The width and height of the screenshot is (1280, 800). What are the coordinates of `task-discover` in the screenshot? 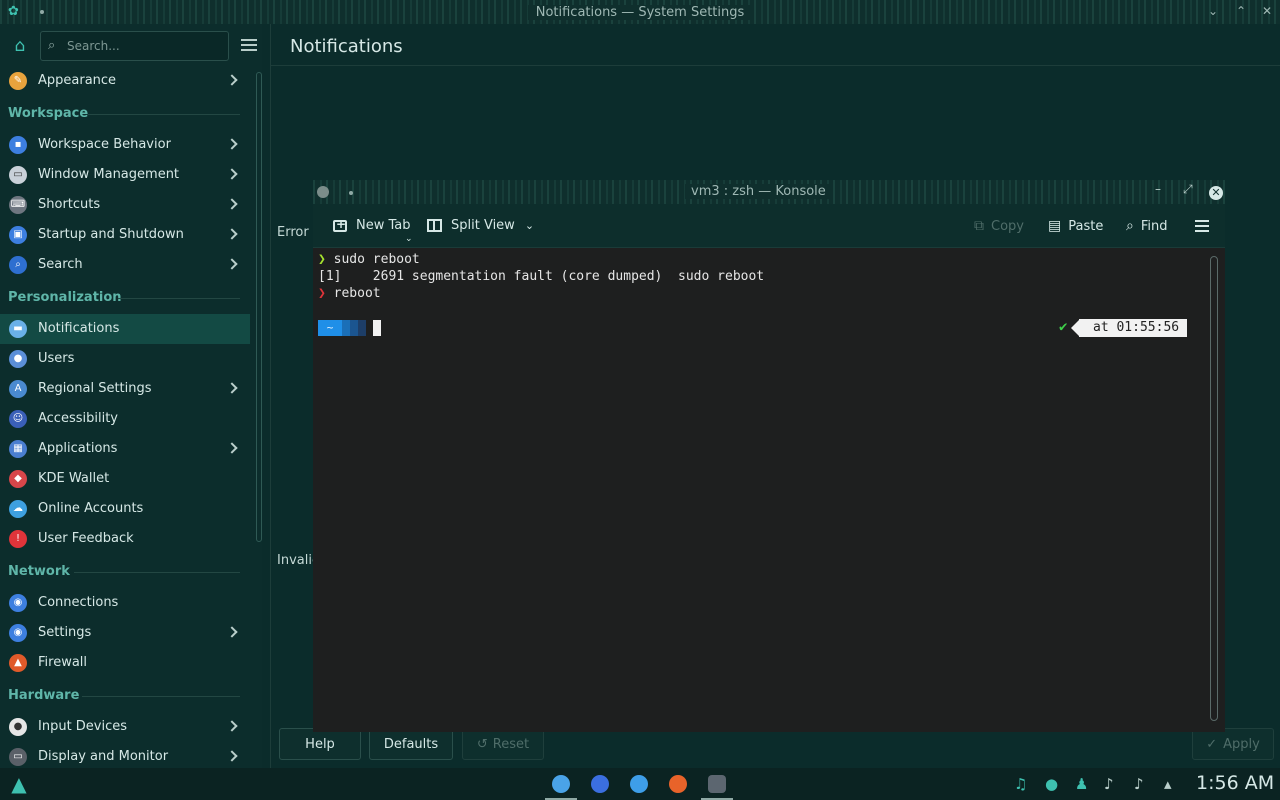 It's located at (600, 784).